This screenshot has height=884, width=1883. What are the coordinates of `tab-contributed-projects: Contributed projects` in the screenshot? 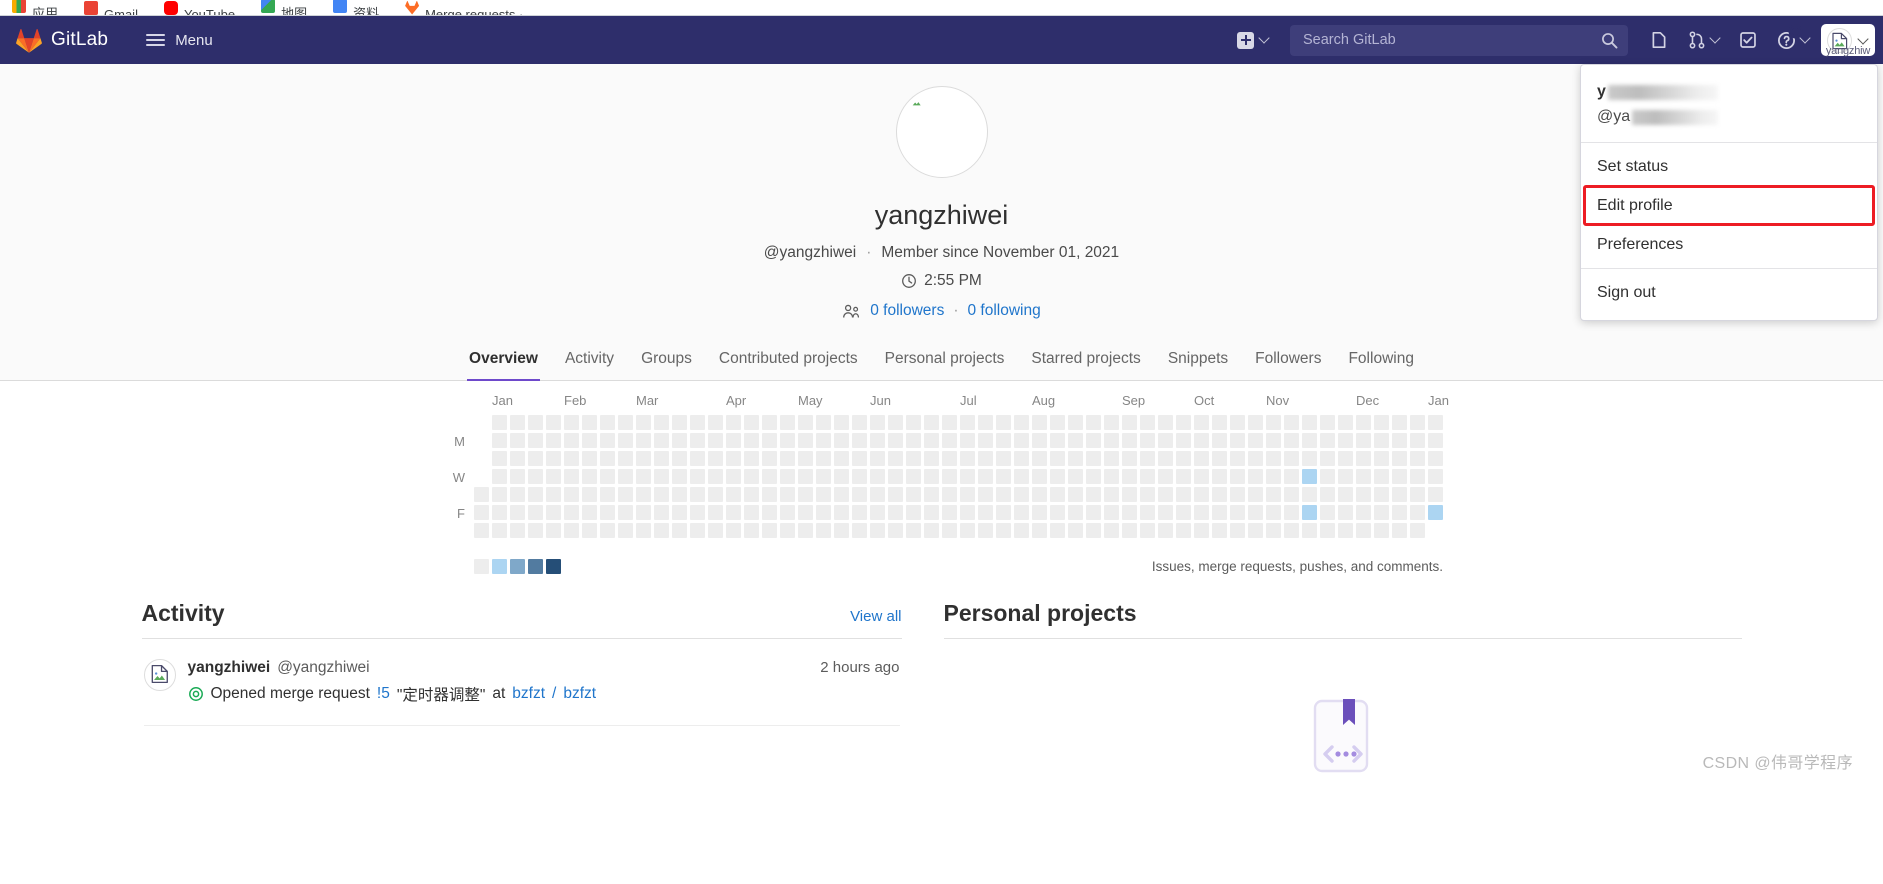 It's located at (788, 360).